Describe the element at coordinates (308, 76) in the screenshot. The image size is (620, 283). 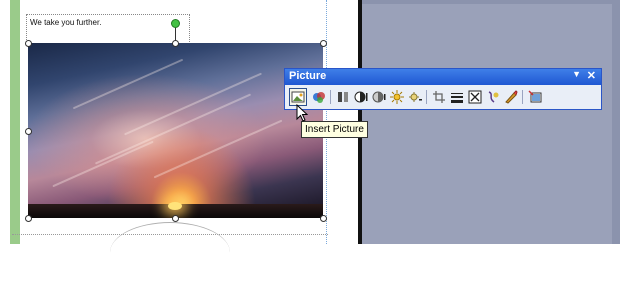
I see `toolbar-title: Picture` at that location.